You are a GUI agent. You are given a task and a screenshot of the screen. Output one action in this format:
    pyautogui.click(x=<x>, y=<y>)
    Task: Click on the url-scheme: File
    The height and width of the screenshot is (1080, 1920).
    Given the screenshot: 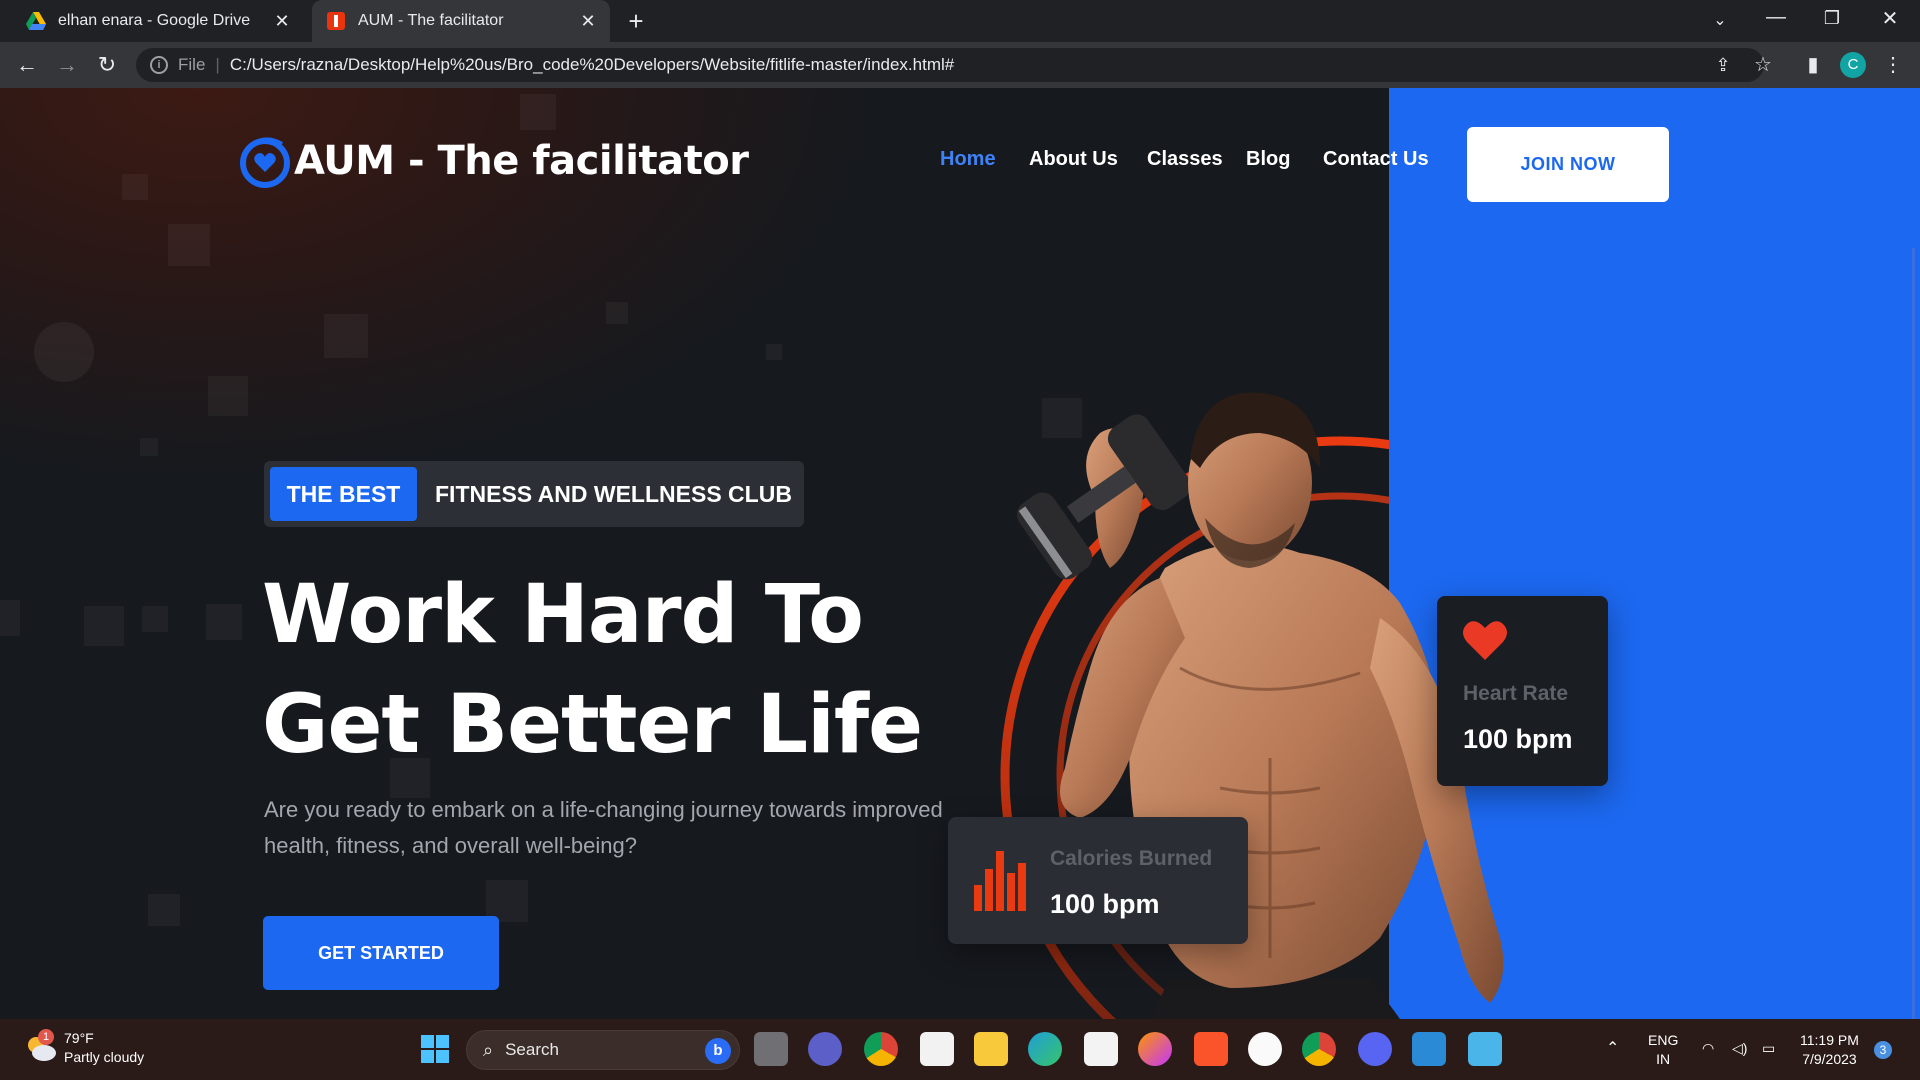 What is the action you would take?
    pyautogui.click(x=192, y=64)
    